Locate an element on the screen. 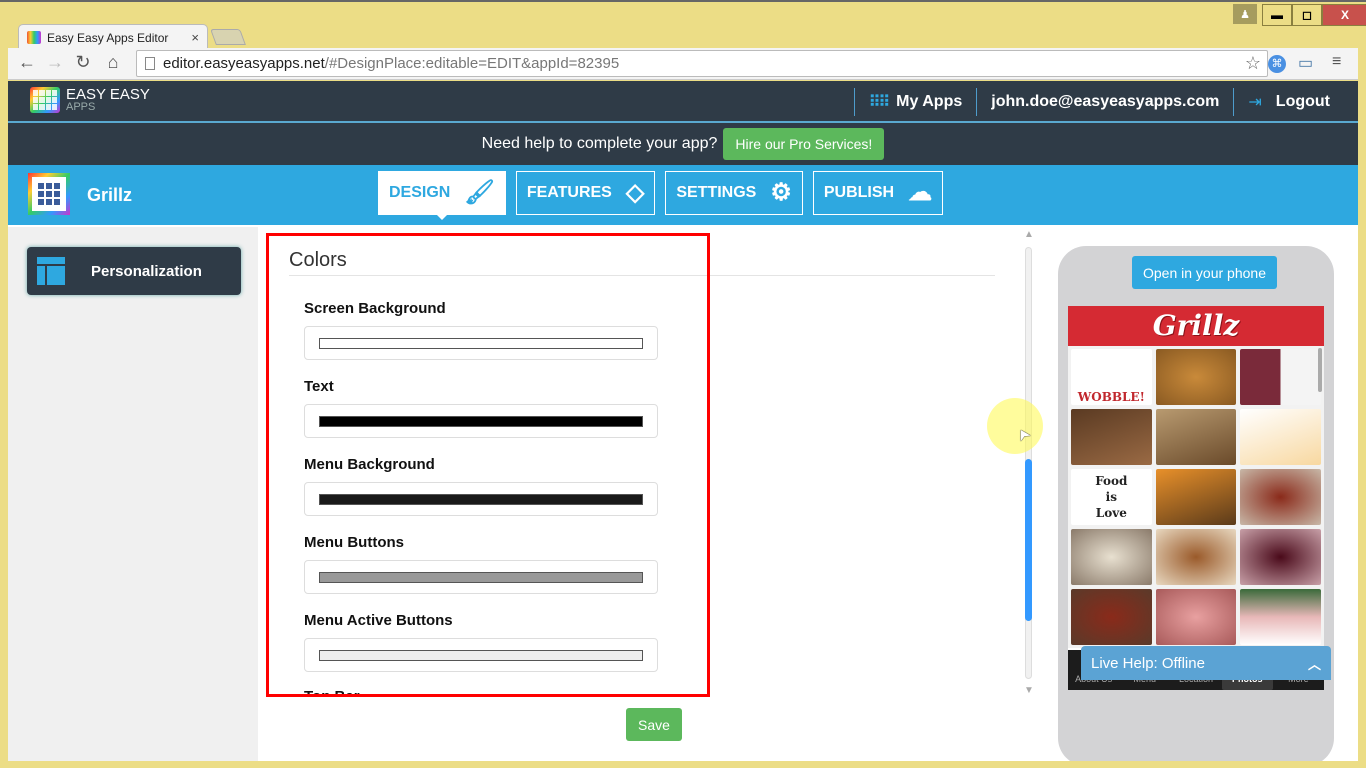 The height and width of the screenshot is (768, 1366). logo: EASY EASY APPS is located at coordinates (90, 100).